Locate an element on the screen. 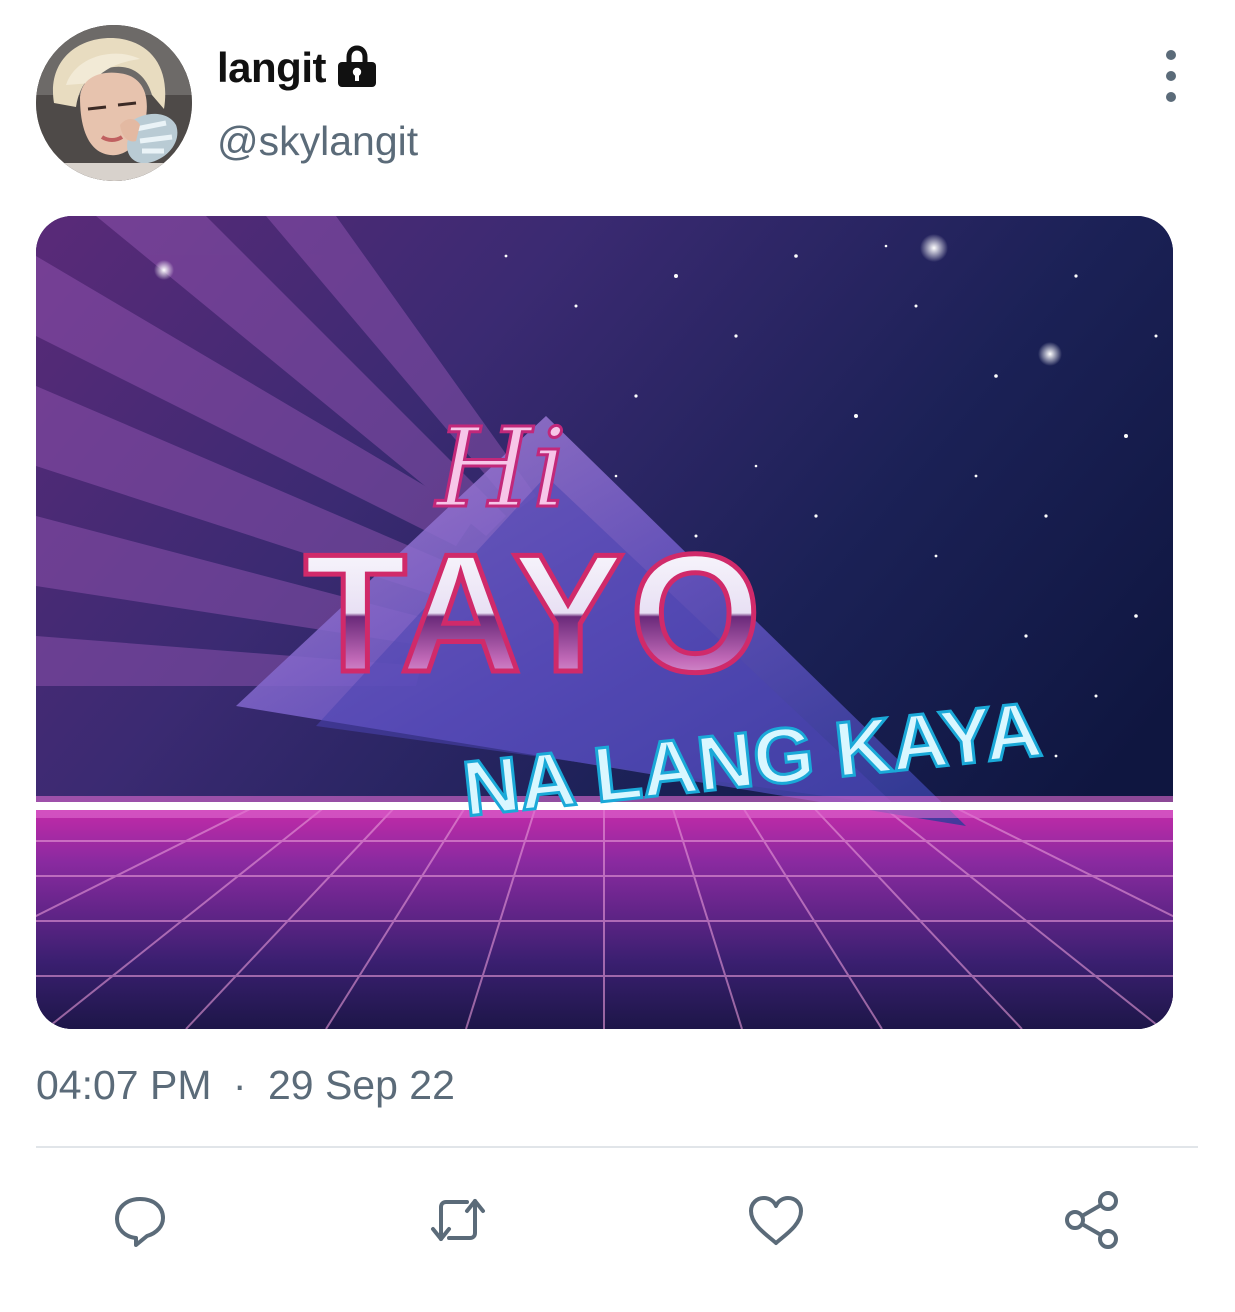  display-name: langit is located at coordinates (272, 68).